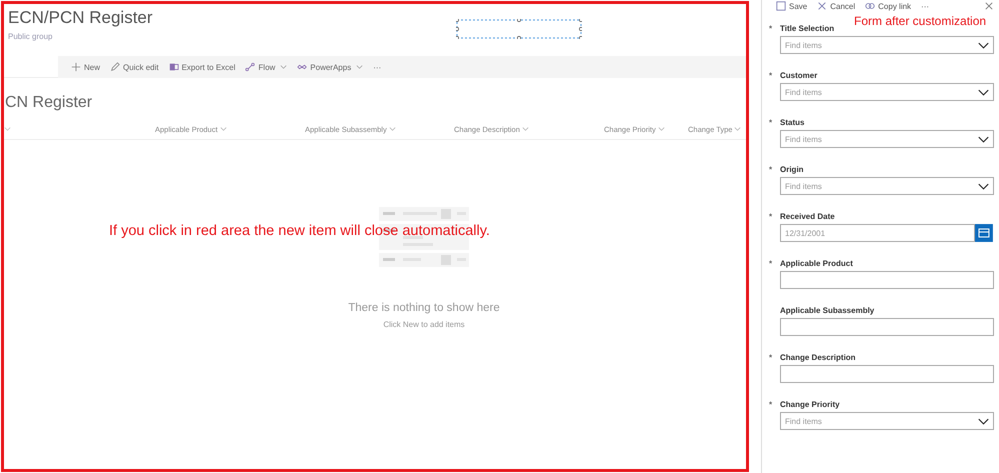  I want to click on link-icon, so click(870, 6).